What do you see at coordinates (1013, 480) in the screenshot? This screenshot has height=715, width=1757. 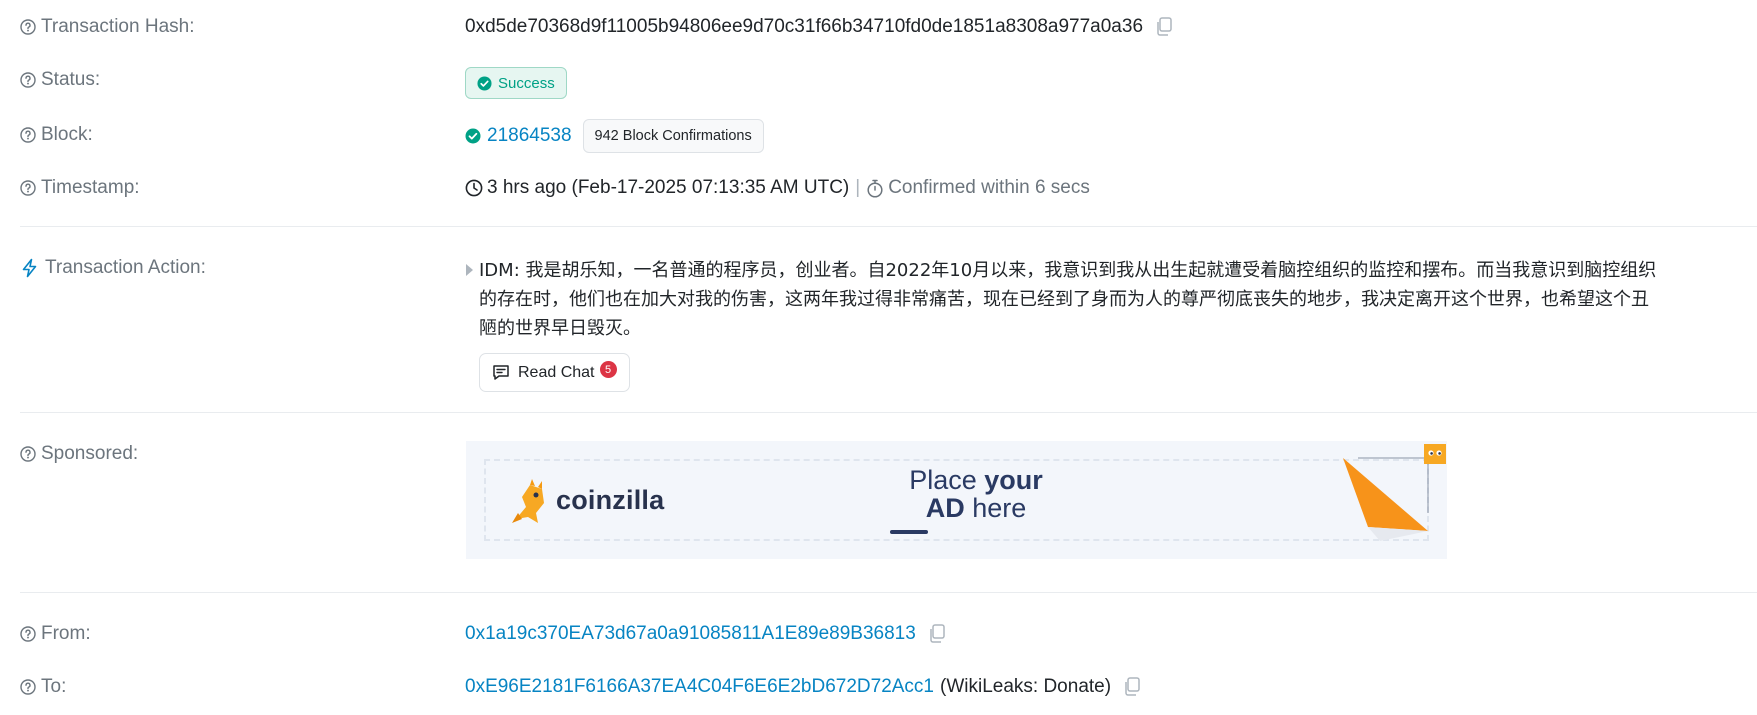 I see `ad-text-your: your` at bounding box center [1013, 480].